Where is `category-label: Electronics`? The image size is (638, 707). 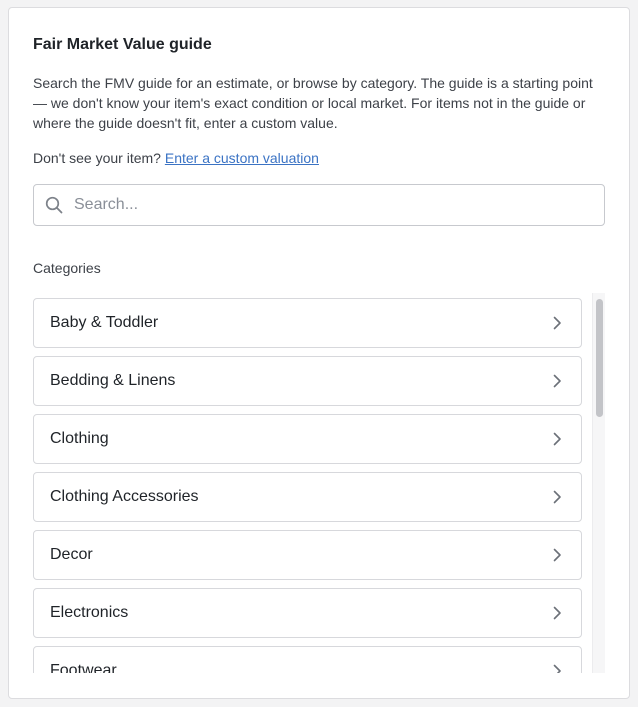
category-label: Electronics is located at coordinates (89, 612).